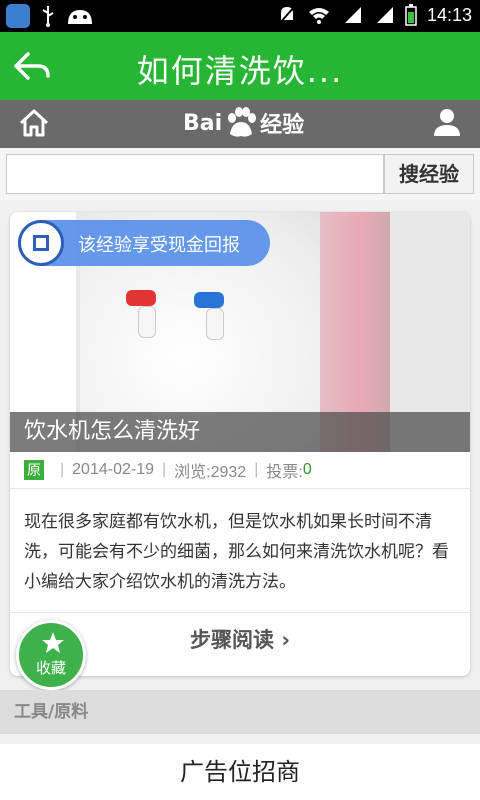 The image size is (480, 800). I want to click on status-bar: 14:13, so click(240, 16).